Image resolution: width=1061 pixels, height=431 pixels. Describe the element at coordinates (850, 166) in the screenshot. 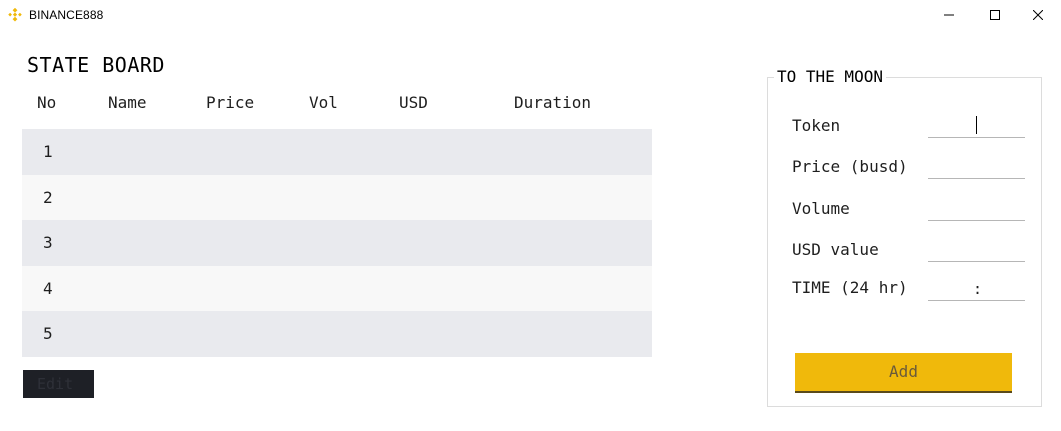

I see `price-label: Price (busd)` at that location.